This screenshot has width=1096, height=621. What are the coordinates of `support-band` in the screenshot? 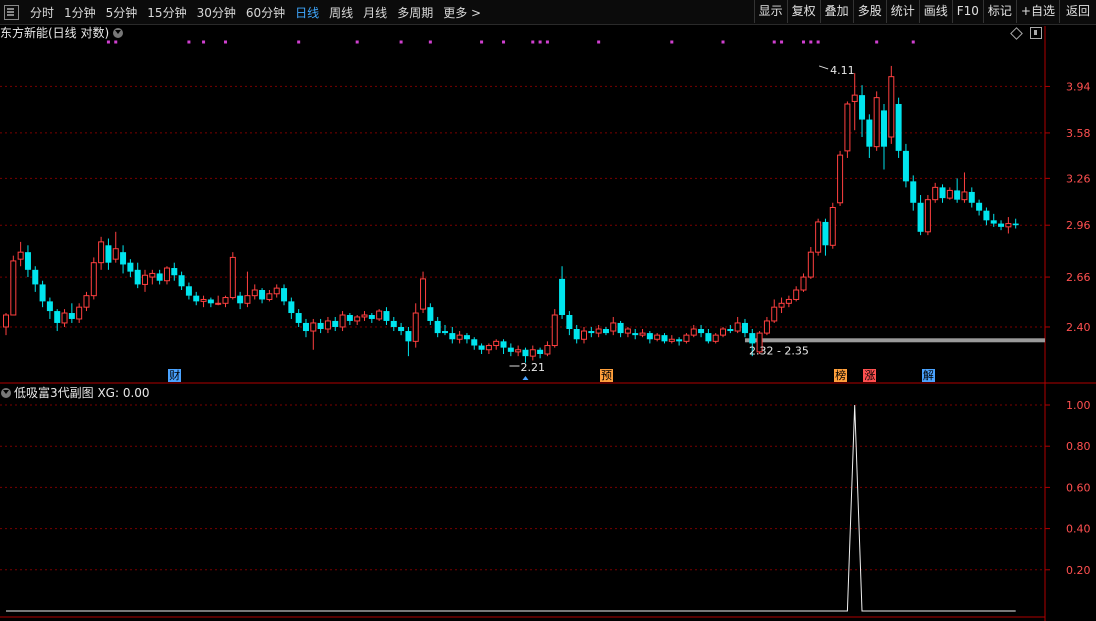 It's located at (894, 340).